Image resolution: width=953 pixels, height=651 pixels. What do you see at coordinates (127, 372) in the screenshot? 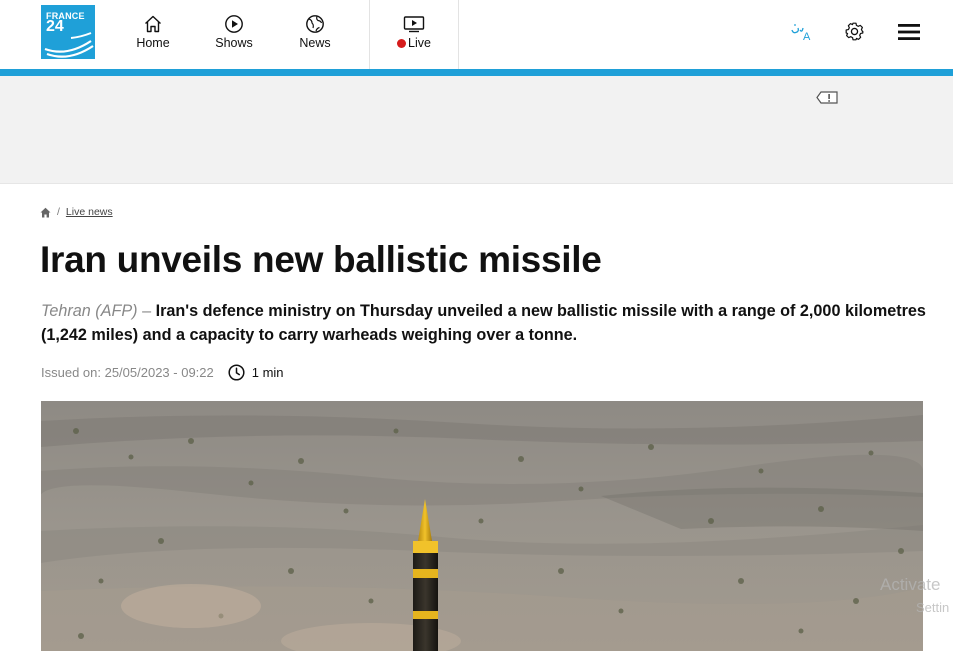
I see `issued-date: Issued on: 25/05/2023 - 09:22` at bounding box center [127, 372].